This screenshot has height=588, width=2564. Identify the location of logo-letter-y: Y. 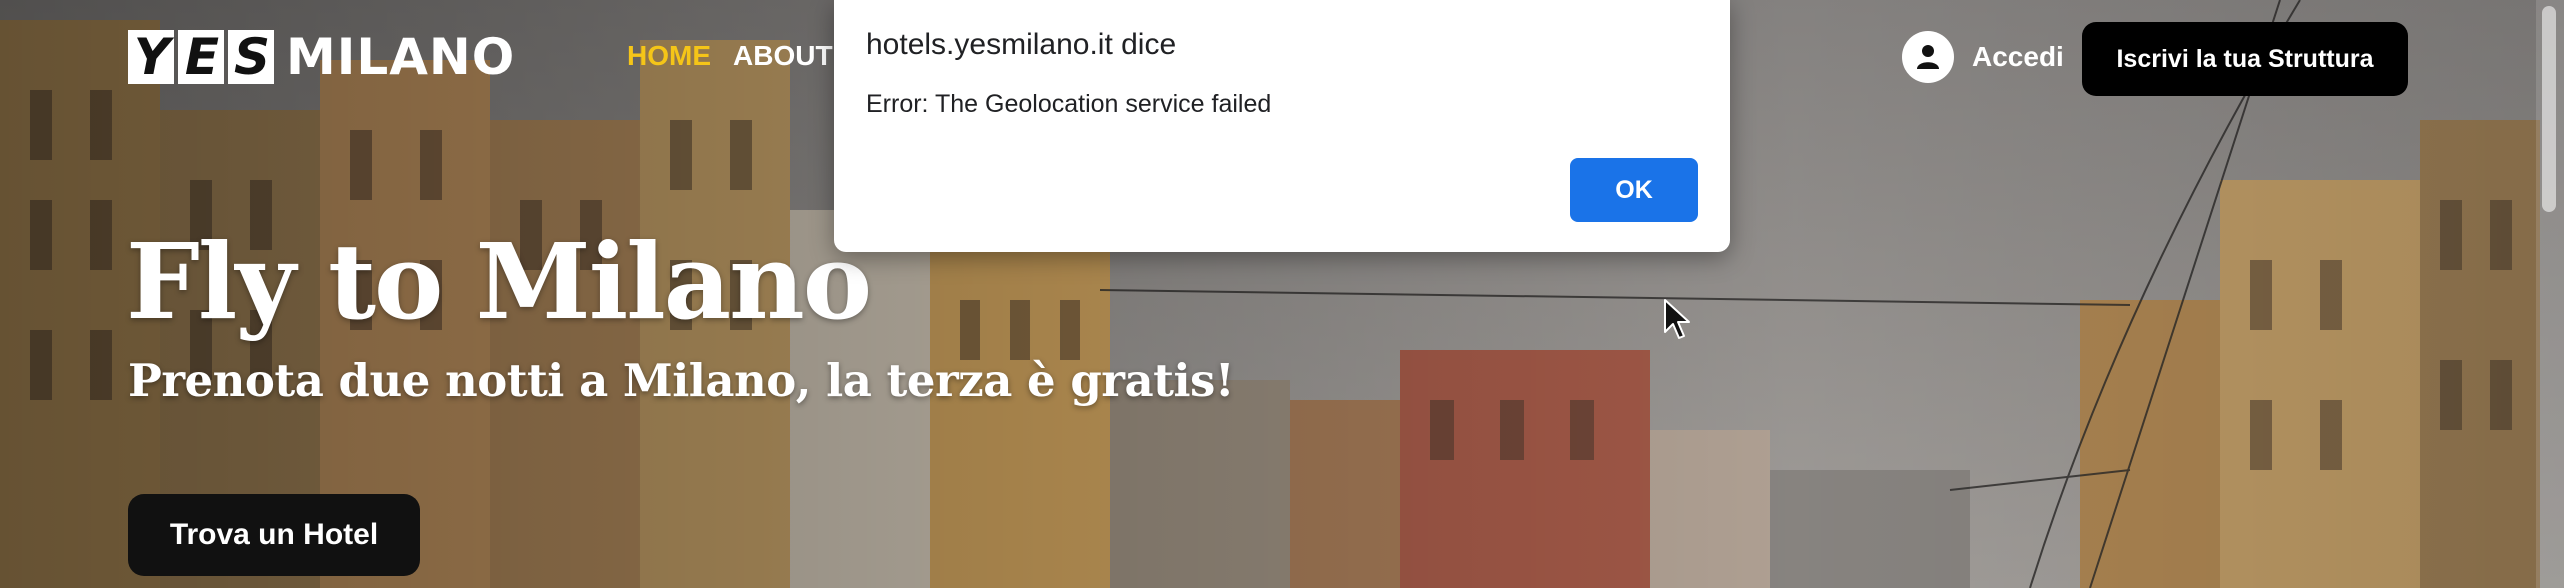
(151, 57).